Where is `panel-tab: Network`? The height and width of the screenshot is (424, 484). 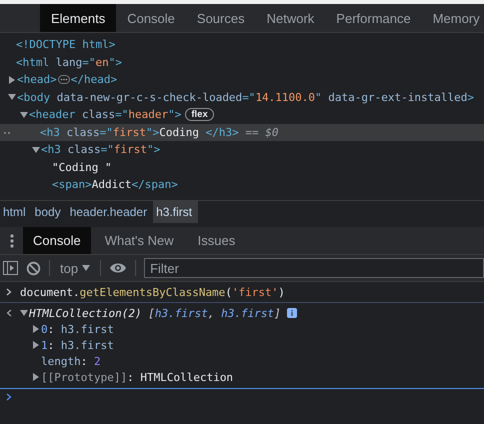
panel-tab: Network is located at coordinates (291, 18).